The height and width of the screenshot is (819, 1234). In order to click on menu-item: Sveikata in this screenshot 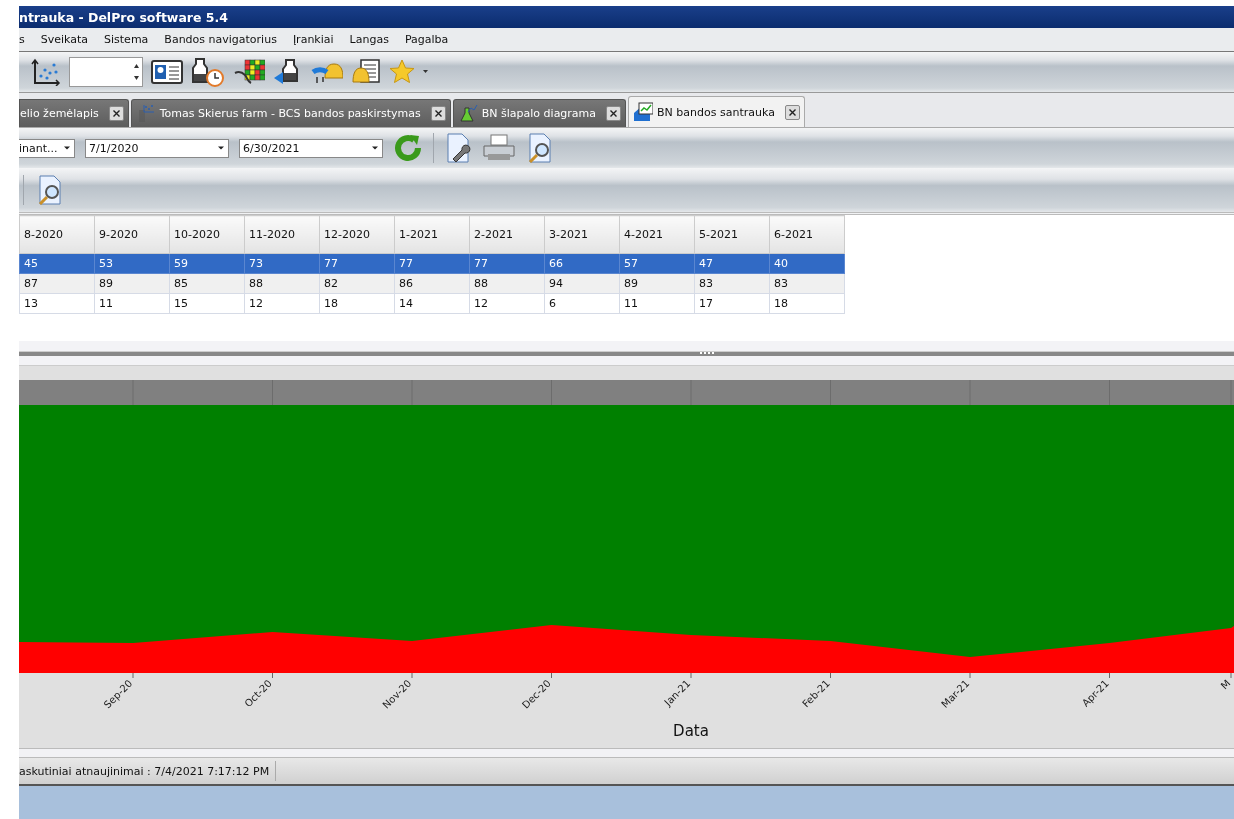, I will do `click(64, 39)`.